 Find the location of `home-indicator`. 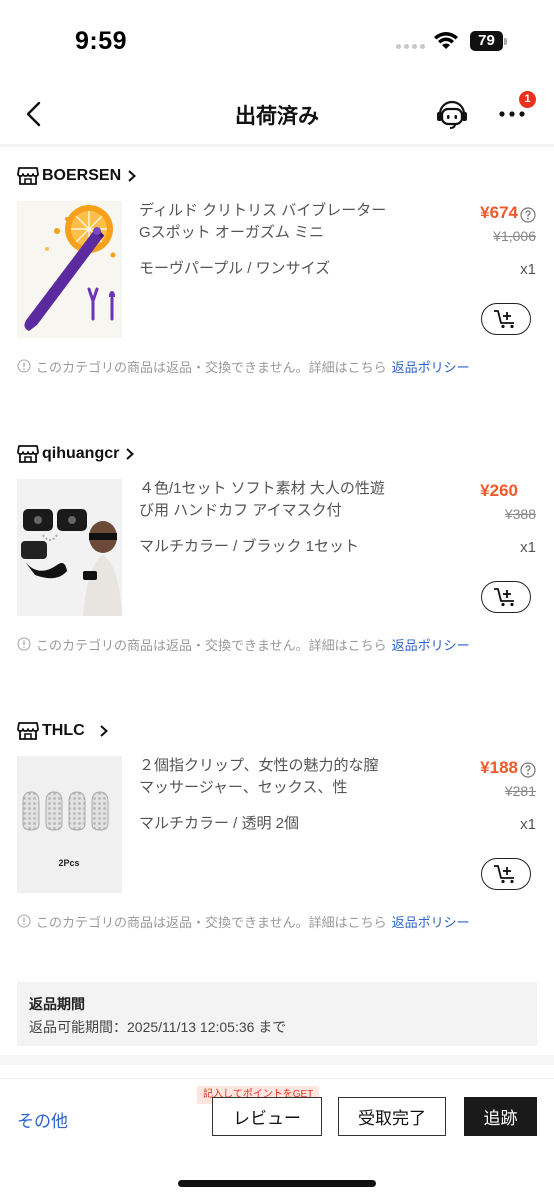

home-indicator is located at coordinates (277, 1183).